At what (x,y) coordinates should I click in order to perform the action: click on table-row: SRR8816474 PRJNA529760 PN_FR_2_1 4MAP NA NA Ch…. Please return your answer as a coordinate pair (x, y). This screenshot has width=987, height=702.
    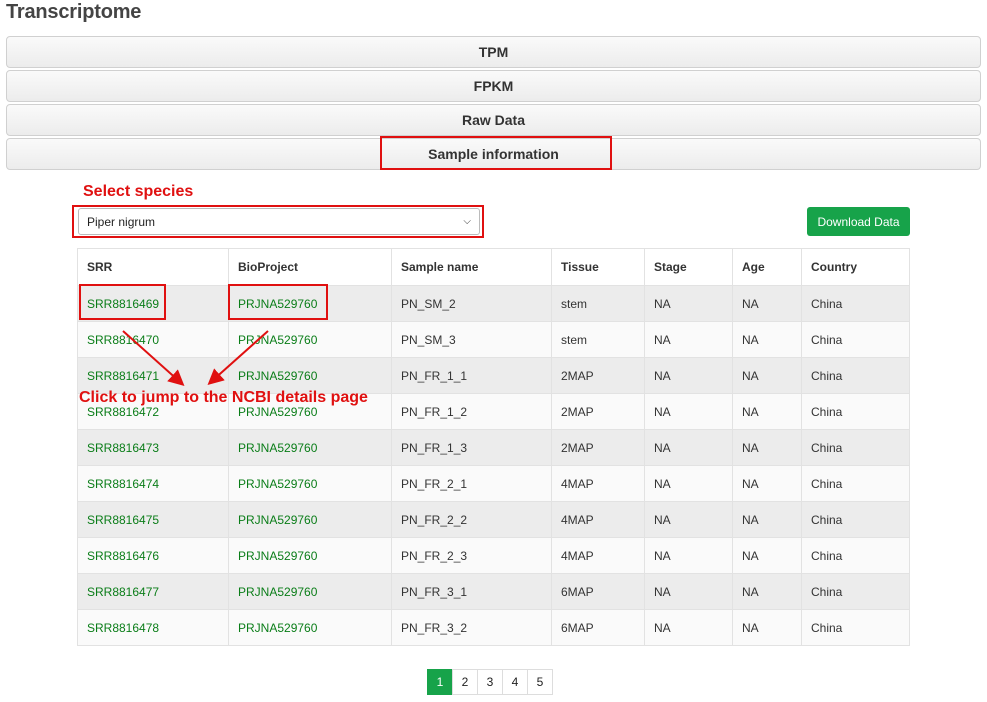
    Looking at the image, I should click on (493, 483).